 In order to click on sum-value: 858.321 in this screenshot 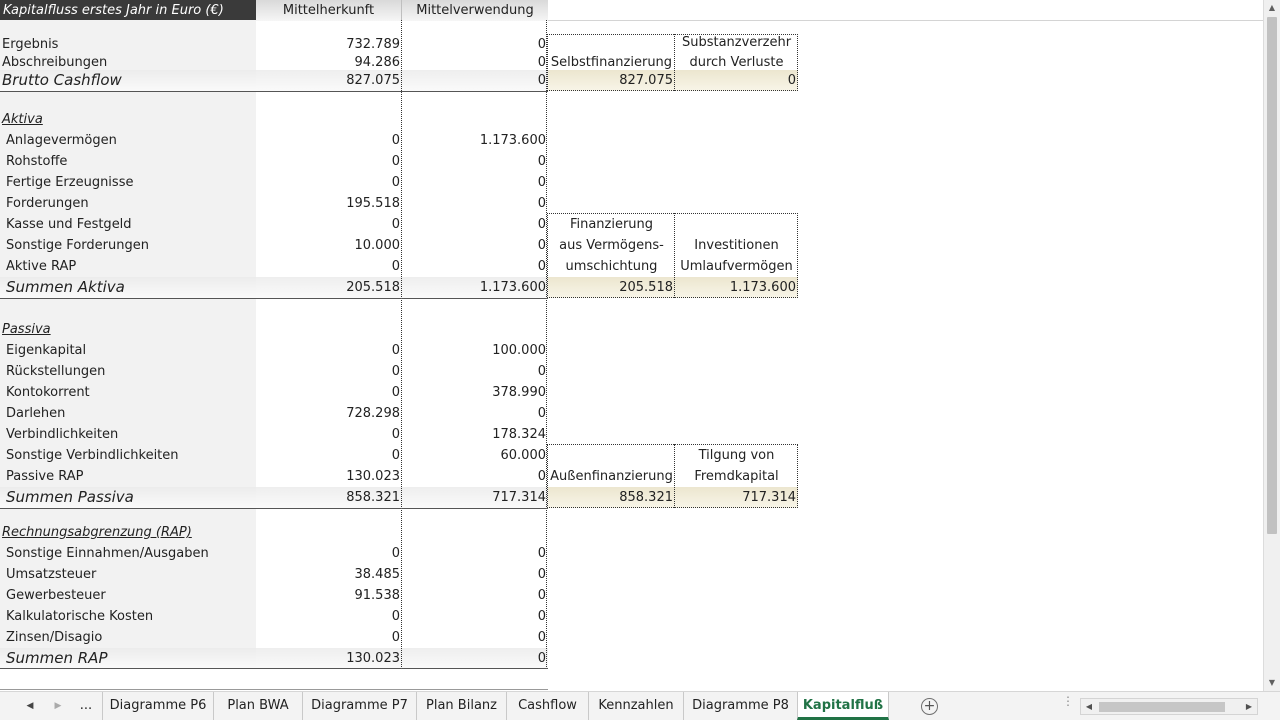, I will do `click(329, 497)`.